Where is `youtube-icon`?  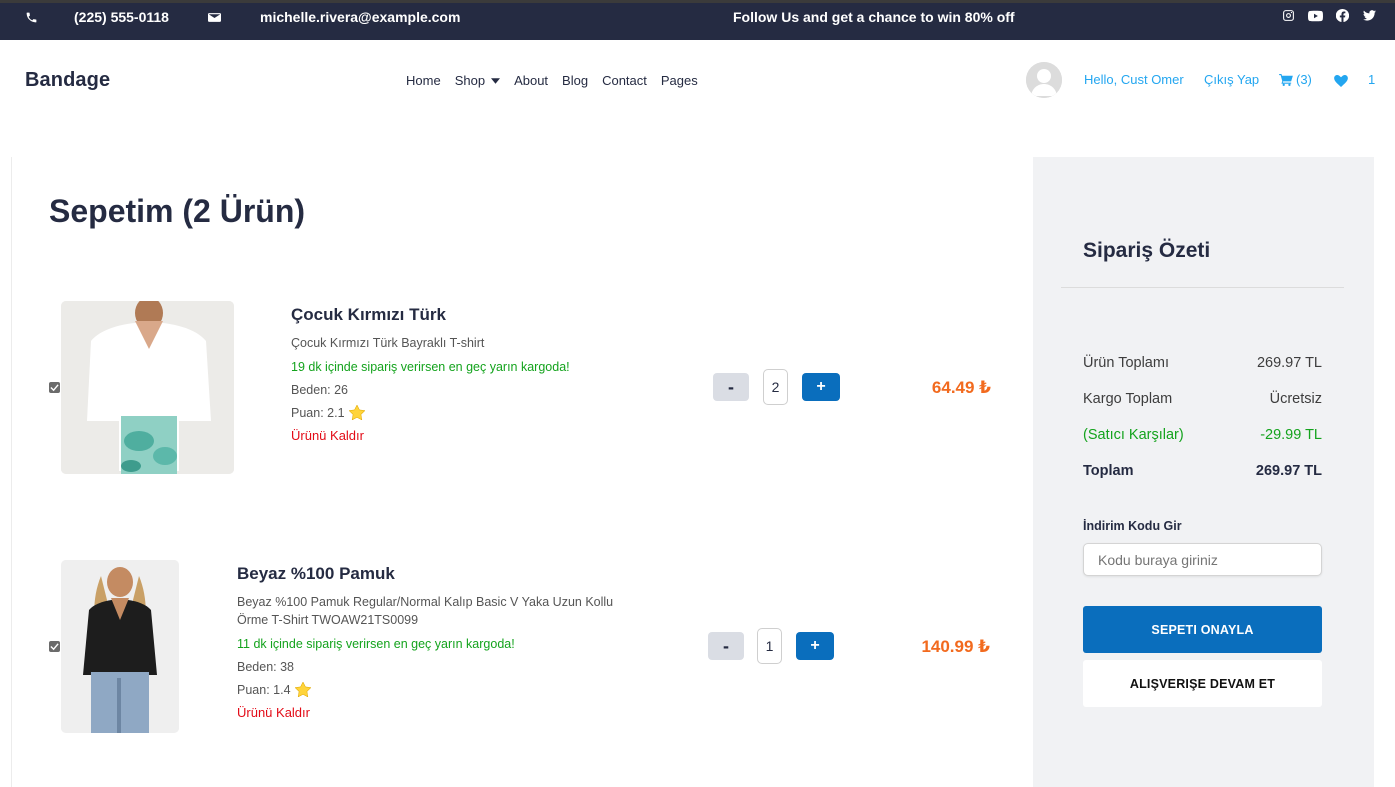 youtube-icon is located at coordinates (1315, 15).